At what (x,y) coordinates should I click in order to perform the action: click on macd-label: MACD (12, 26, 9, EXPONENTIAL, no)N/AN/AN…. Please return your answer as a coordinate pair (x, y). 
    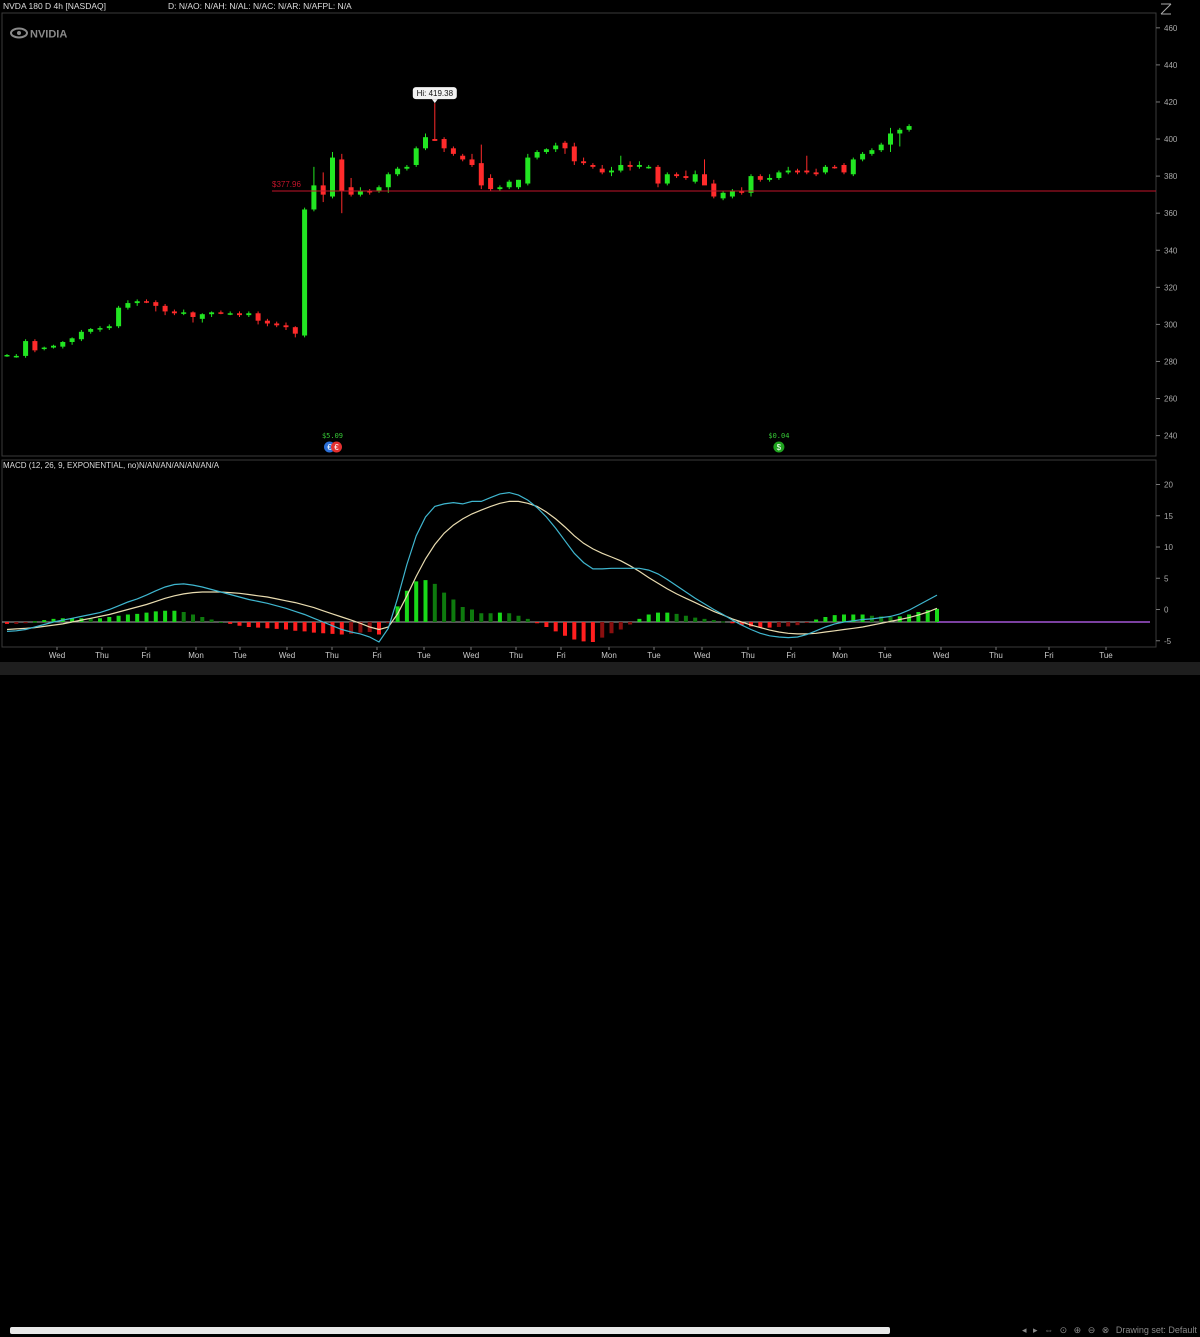
    Looking at the image, I should click on (111, 465).